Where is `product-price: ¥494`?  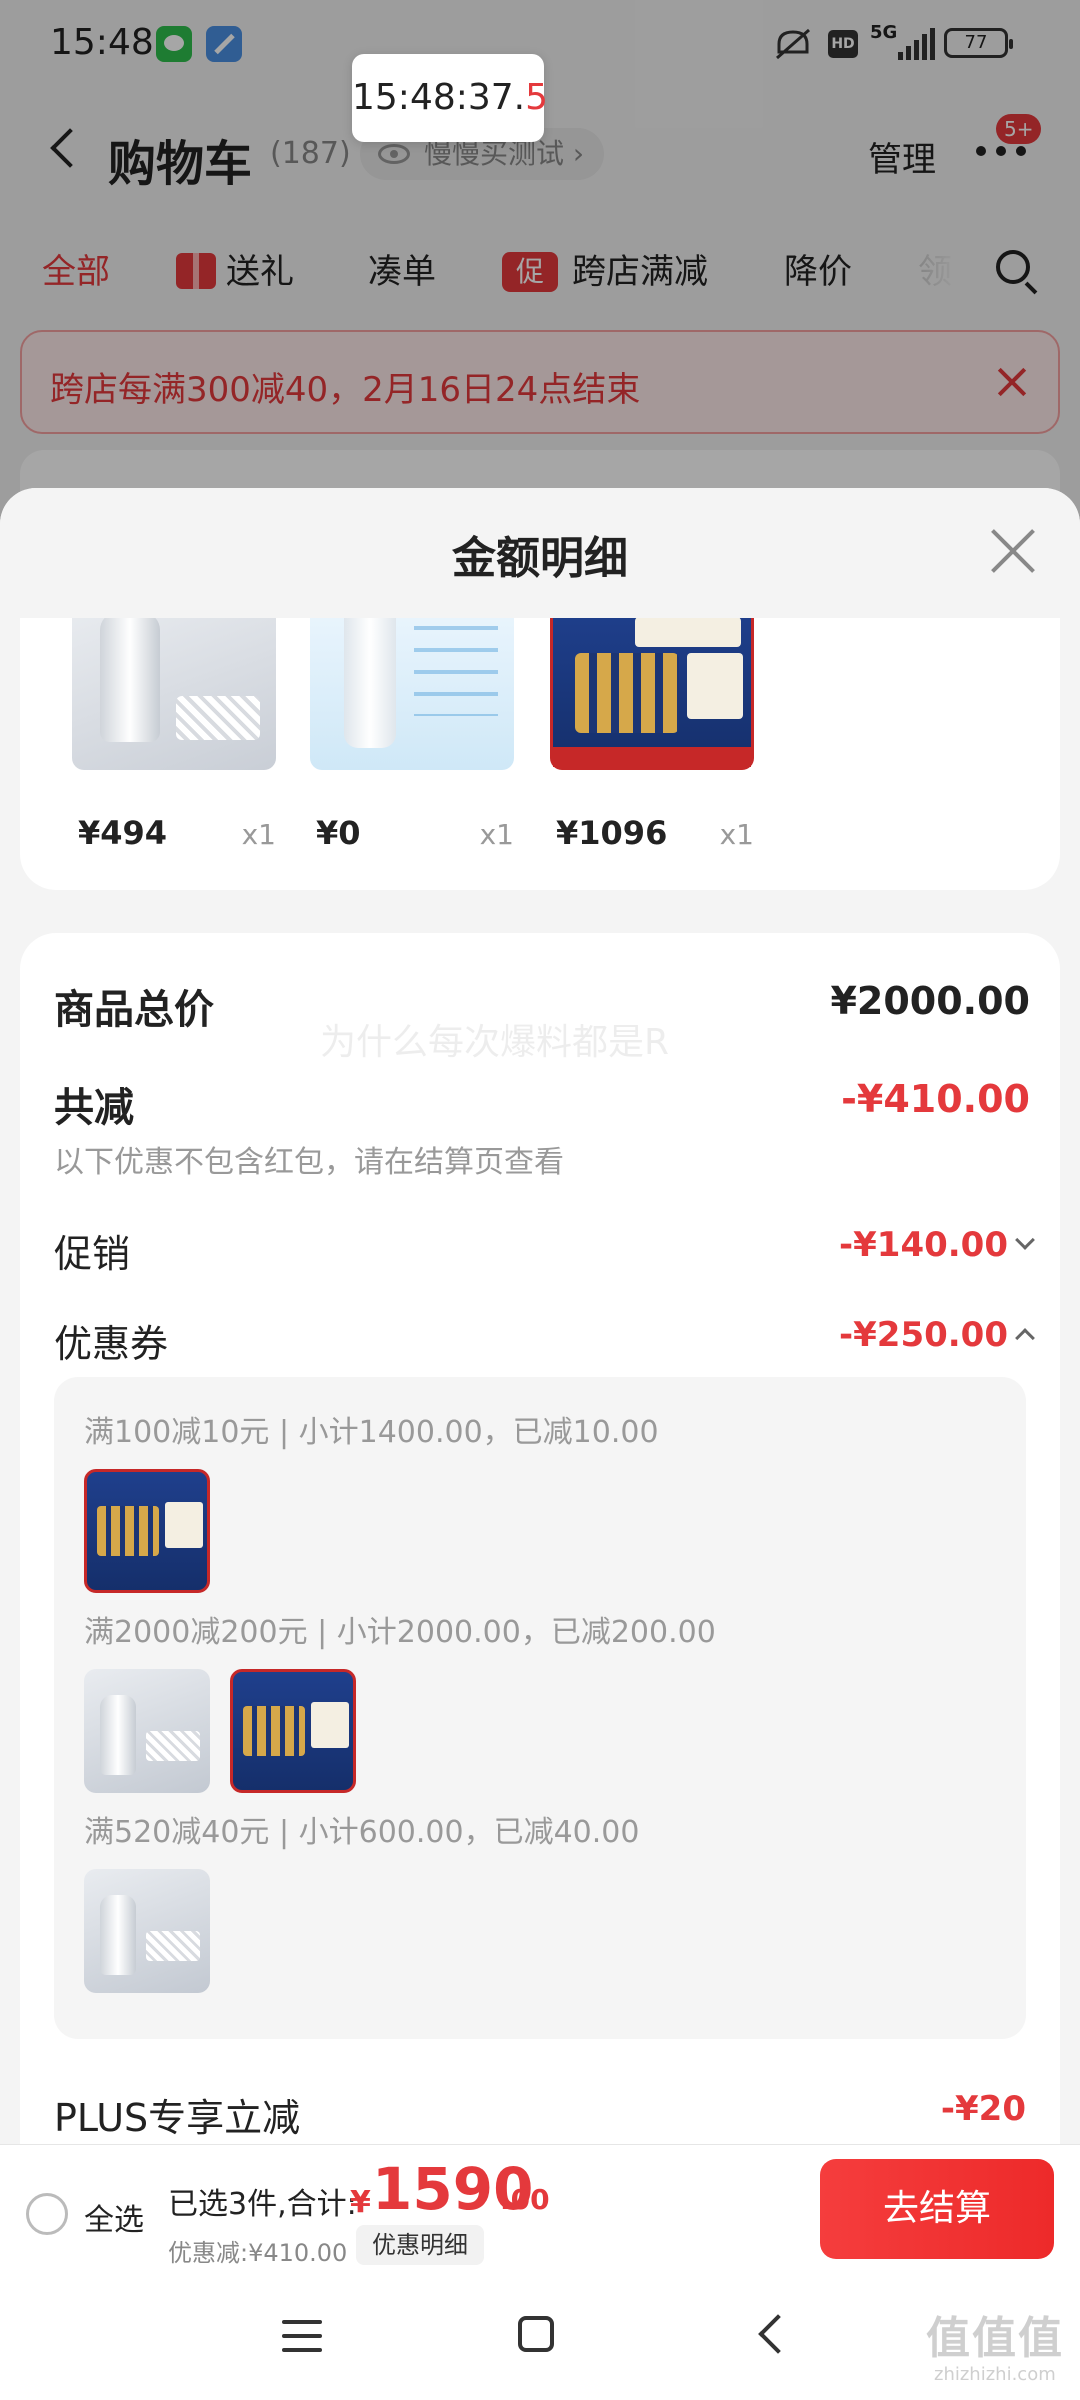 product-price: ¥494 is located at coordinates (123, 833).